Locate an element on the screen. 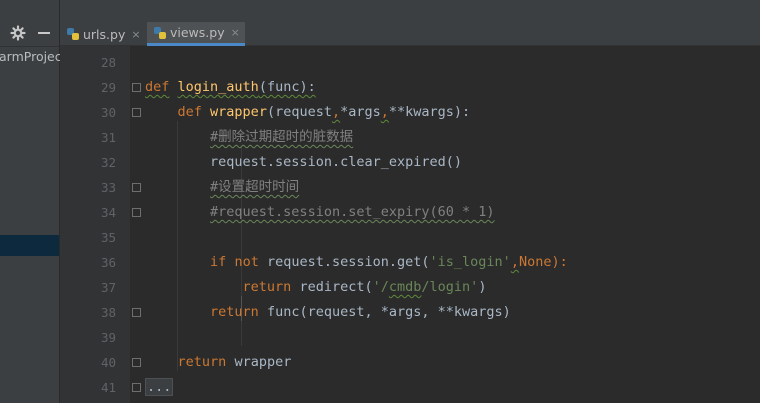 The width and height of the screenshot is (760, 403). project-tree-selected-row is located at coordinates (29, 245).